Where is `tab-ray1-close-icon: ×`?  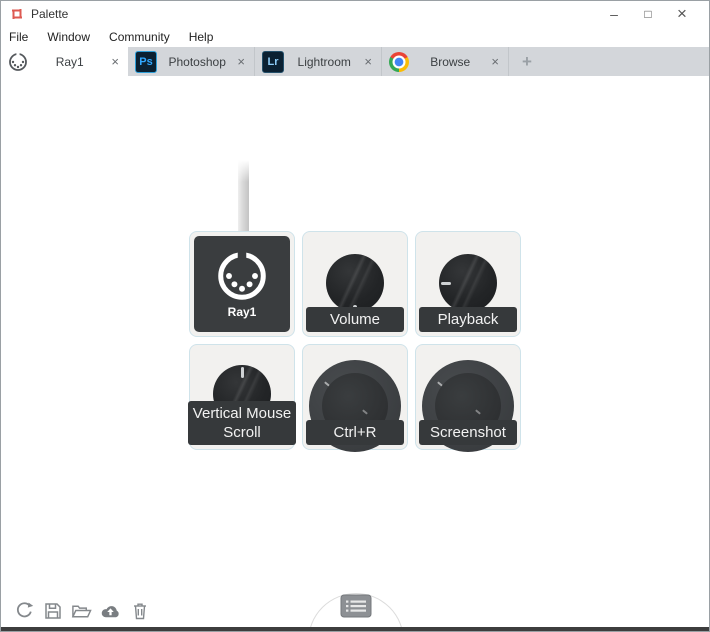 tab-ray1-close-icon: × is located at coordinates (115, 61).